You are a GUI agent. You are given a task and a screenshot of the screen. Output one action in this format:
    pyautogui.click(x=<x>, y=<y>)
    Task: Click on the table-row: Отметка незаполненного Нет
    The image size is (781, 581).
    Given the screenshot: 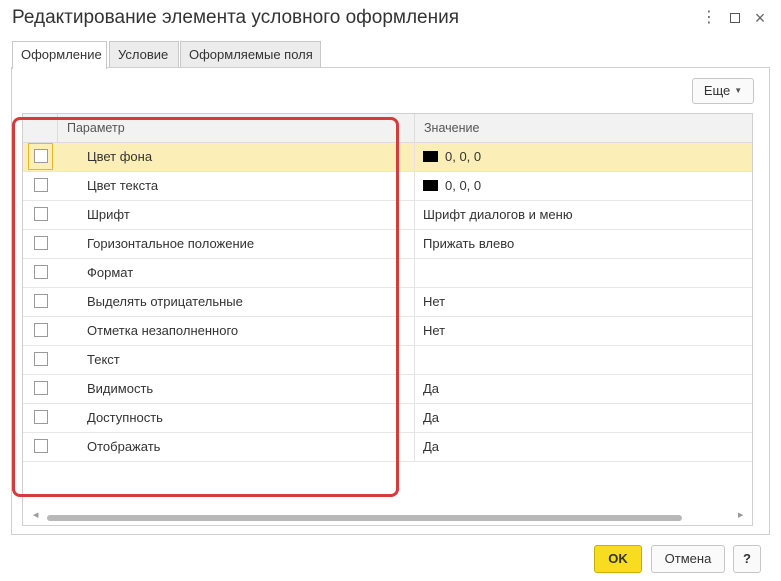 What is the action you would take?
    pyautogui.click(x=387, y=331)
    